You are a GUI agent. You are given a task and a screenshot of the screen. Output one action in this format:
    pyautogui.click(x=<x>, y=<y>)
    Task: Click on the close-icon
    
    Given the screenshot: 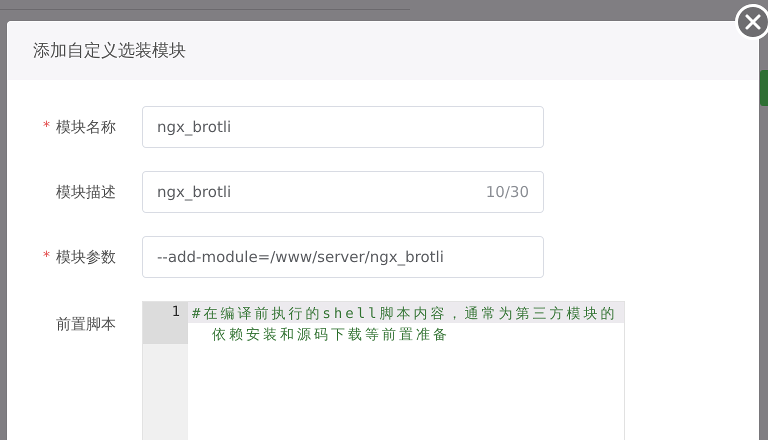 What is the action you would take?
    pyautogui.click(x=753, y=22)
    